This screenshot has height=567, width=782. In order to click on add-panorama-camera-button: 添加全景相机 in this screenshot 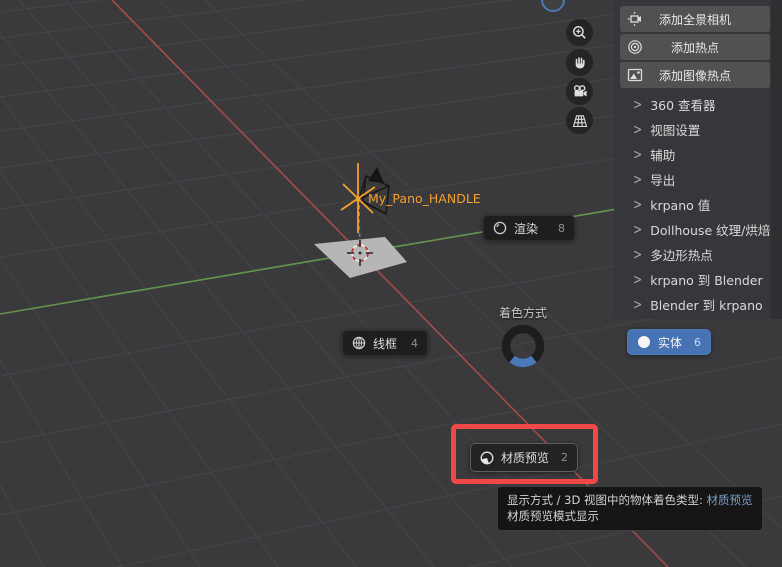, I will do `click(695, 19)`.